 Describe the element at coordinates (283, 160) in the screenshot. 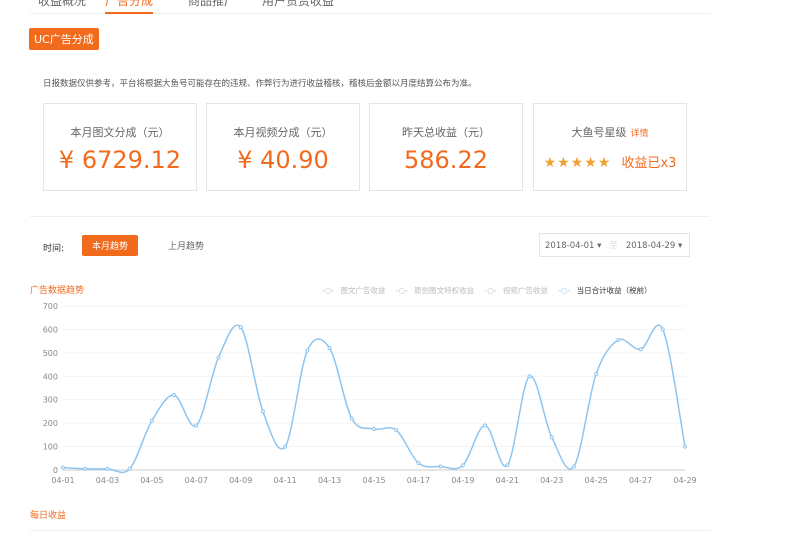

I see `card-value: ¥ 40.90` at that location.